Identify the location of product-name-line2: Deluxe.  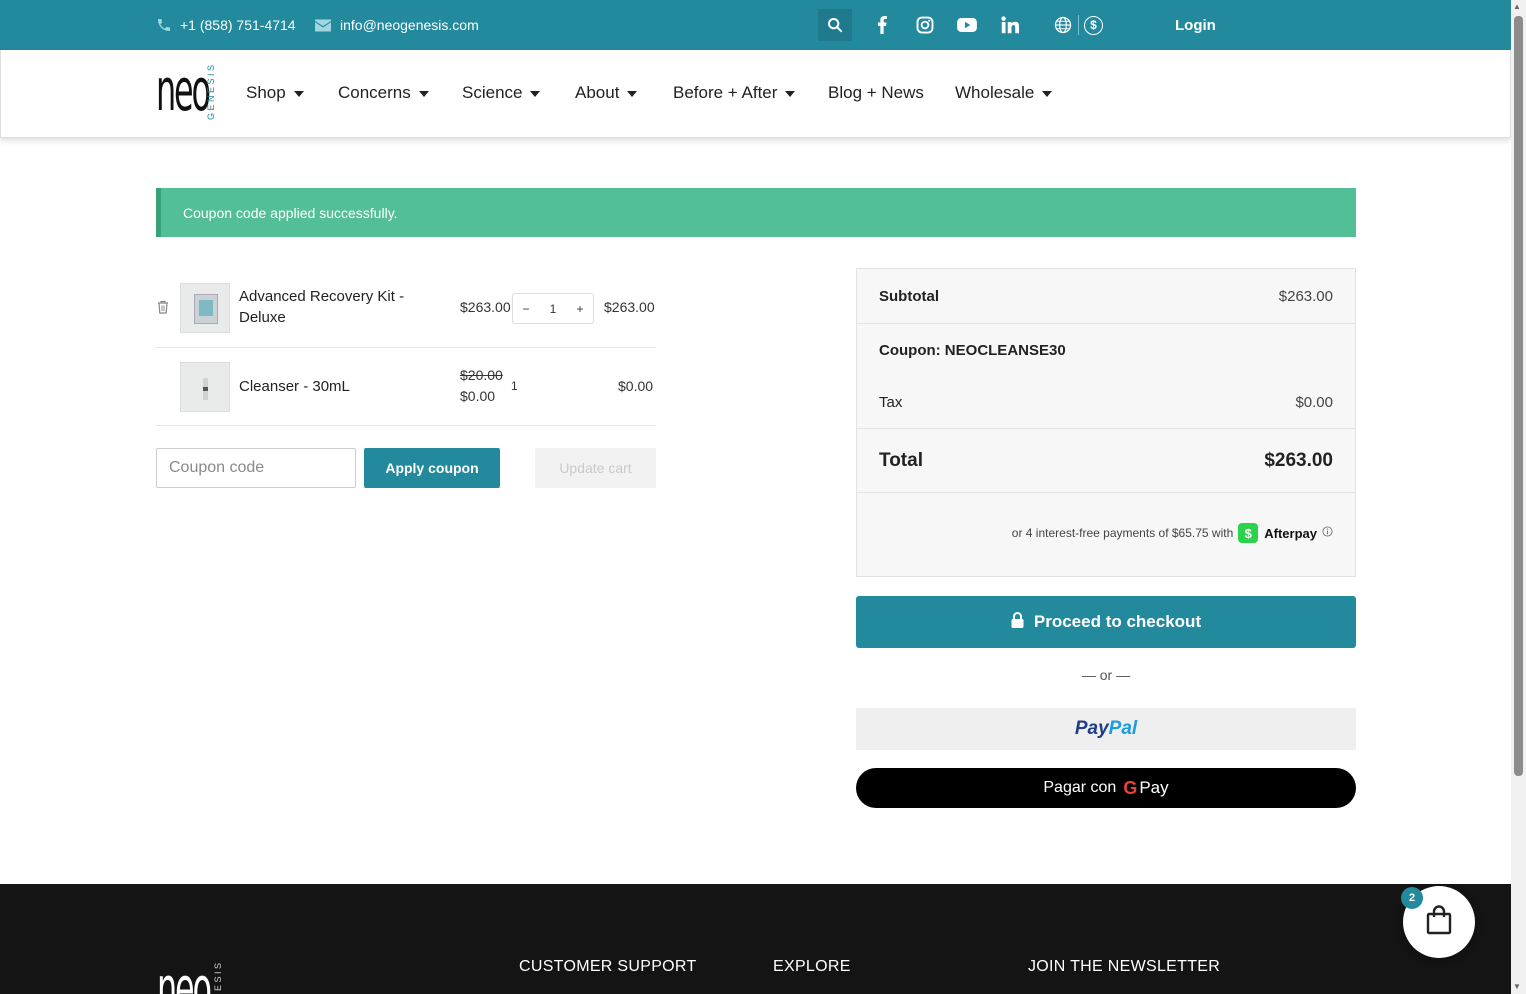
(262, 317).